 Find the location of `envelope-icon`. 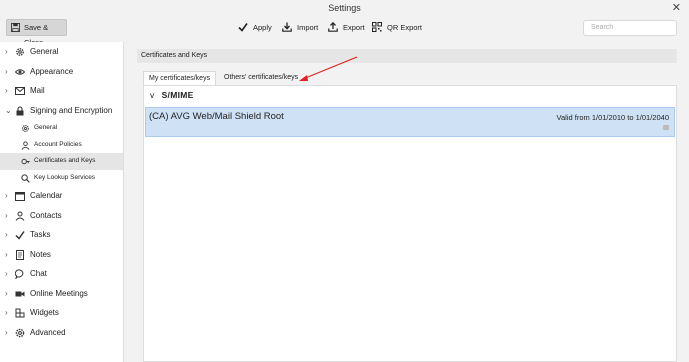

envelope-icon is located at coordinates (20, 91).